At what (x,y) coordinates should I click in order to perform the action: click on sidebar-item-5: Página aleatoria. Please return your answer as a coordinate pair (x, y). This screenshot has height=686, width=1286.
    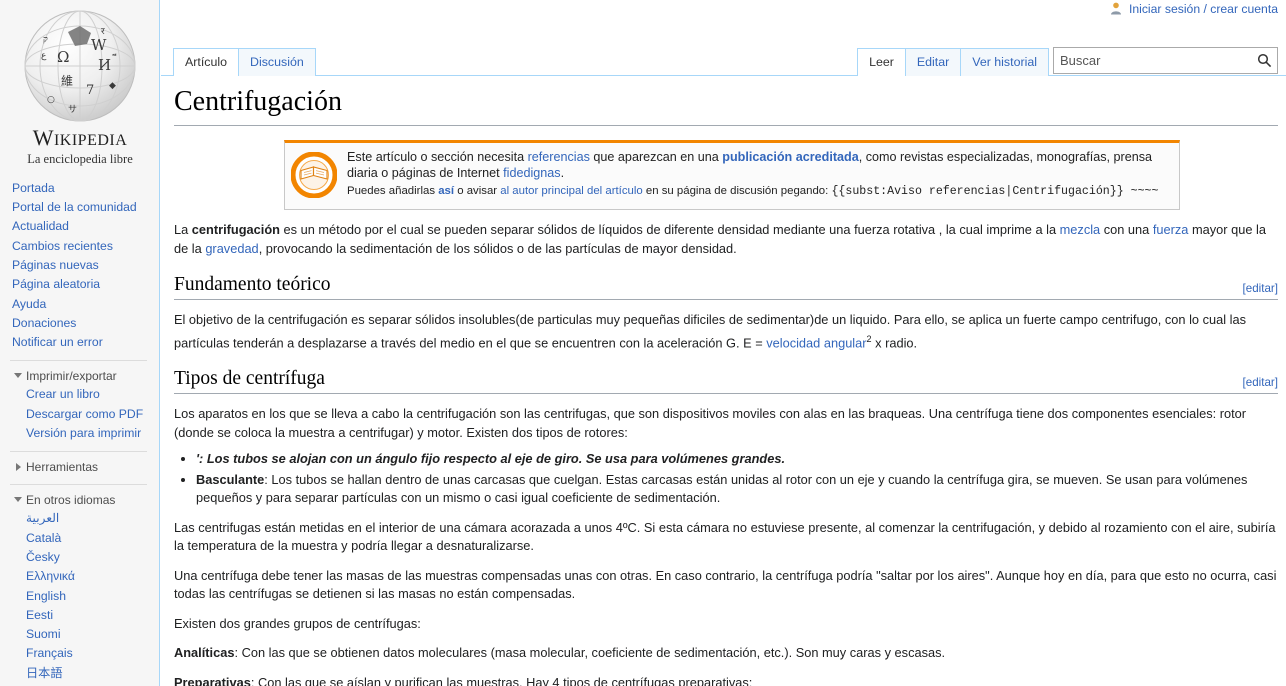
    Looking at the image, I should click on (85, 284).